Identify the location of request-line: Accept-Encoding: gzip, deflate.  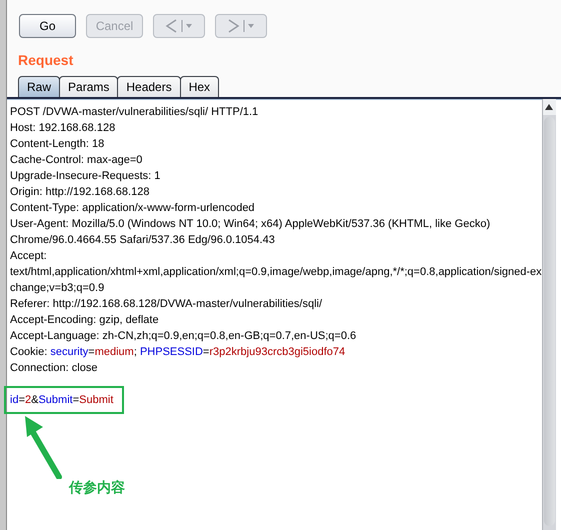
(85, 320).